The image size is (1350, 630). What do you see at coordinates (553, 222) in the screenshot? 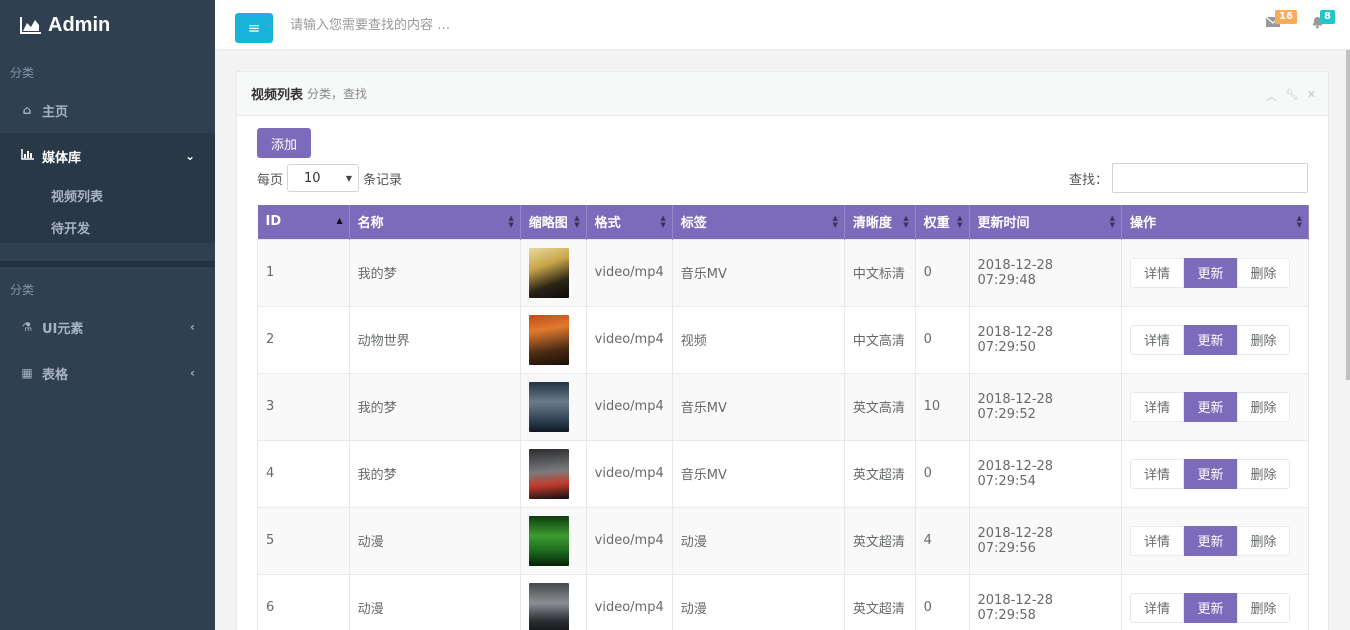
I see `col-header-thumbnail: 缩略图 ▲ ▼` at bounding box center [553, 222].